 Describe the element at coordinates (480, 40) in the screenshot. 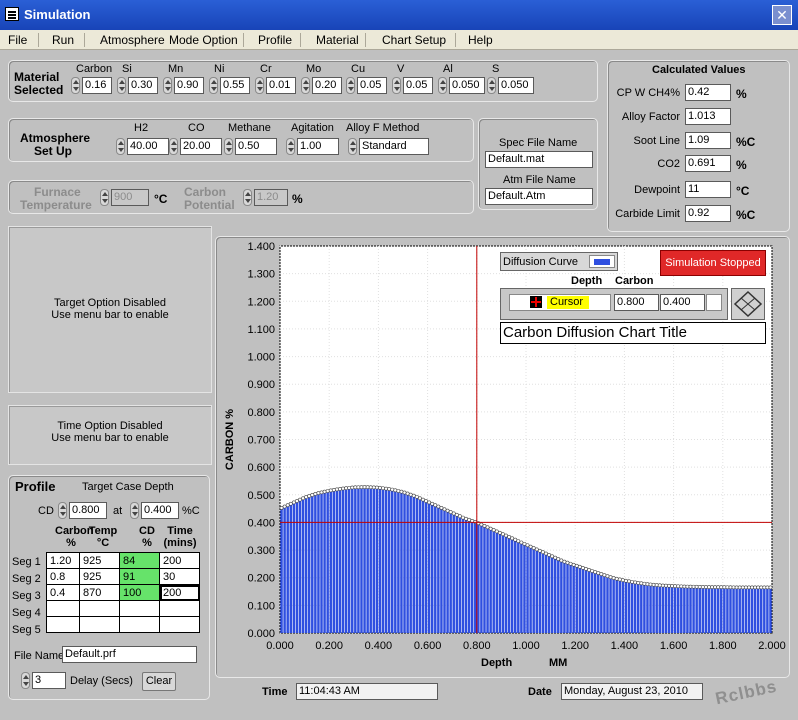

I see `menu-help: Help` at that location.